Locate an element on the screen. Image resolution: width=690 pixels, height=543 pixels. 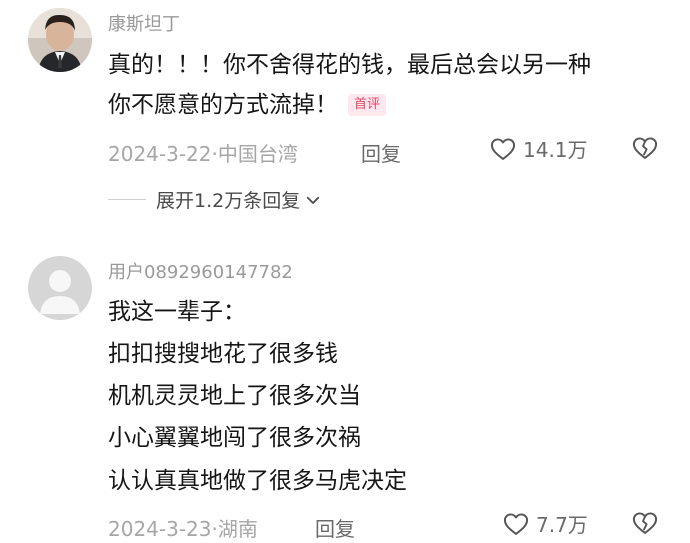
comment-text-line: 真的！！！你不舍得花的钱，最后总会以另一种 is located at coordinates (349, 65).